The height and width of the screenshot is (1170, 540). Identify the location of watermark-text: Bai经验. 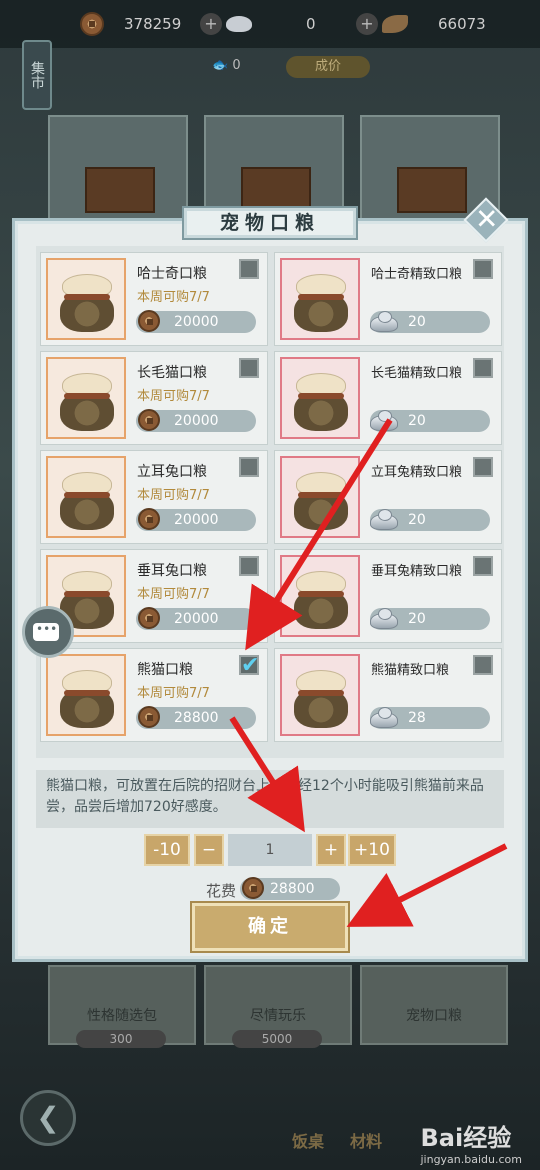
(466, 1138).